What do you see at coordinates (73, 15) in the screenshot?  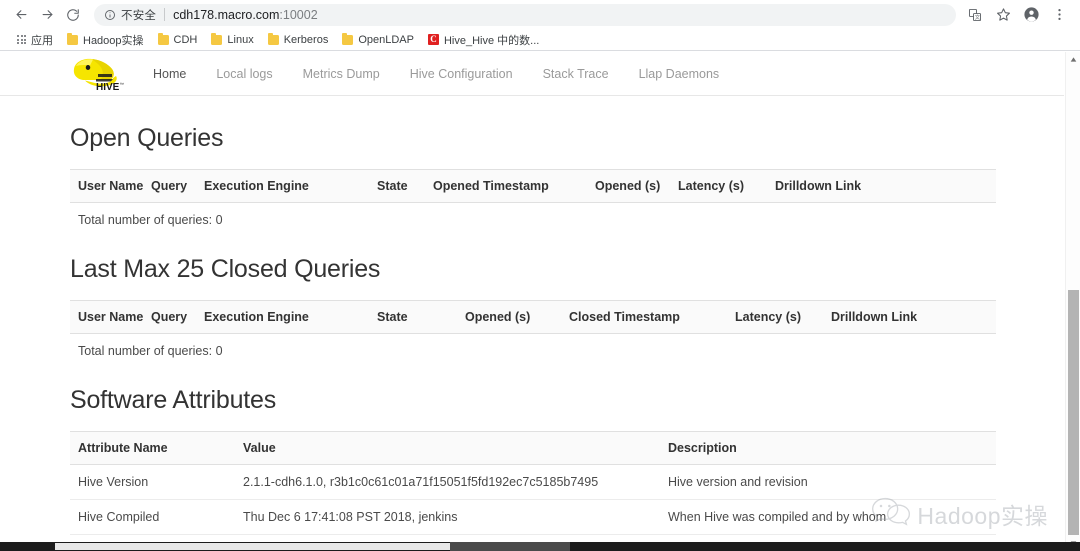 I see `reload-icon` at bounding box center [73, 15].